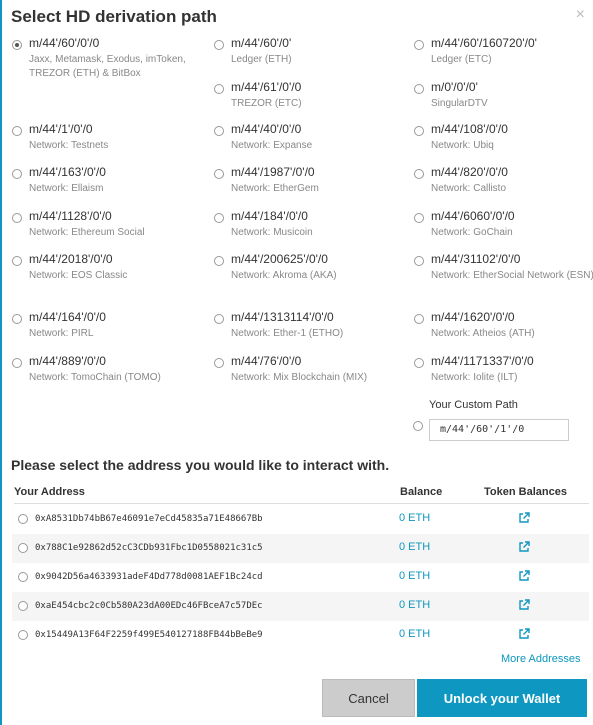  I want to click on path-value: m/44'/40'/0'/0, so click(266, 129).